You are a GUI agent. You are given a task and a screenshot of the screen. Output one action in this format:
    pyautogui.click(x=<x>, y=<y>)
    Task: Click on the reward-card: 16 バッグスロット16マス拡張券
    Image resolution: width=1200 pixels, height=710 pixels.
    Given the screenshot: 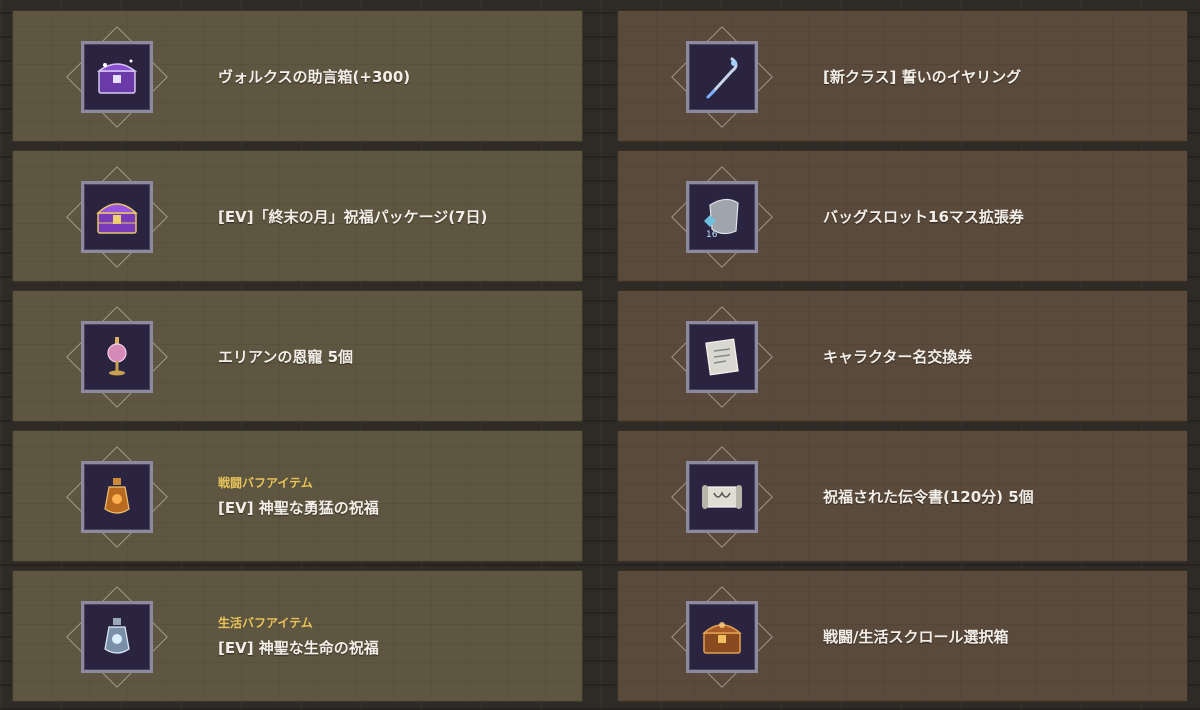 What is the action you would take?
    pyautogui.click(x=902, y=216)
    